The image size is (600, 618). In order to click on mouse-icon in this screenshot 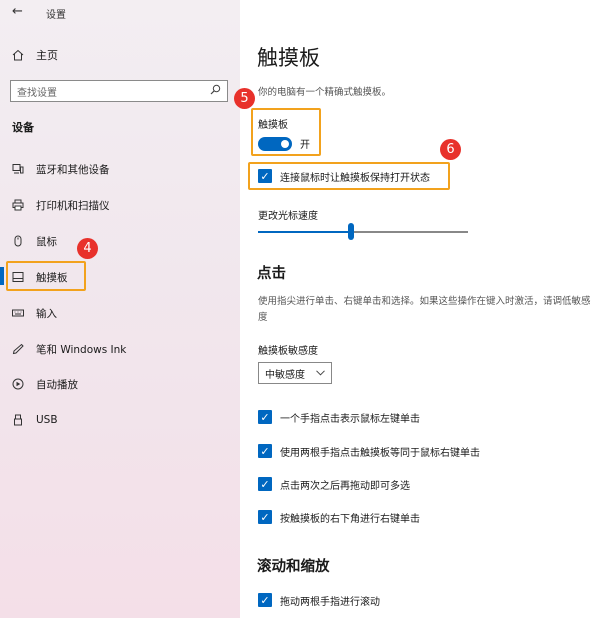, I will do `click(18, 241)`.